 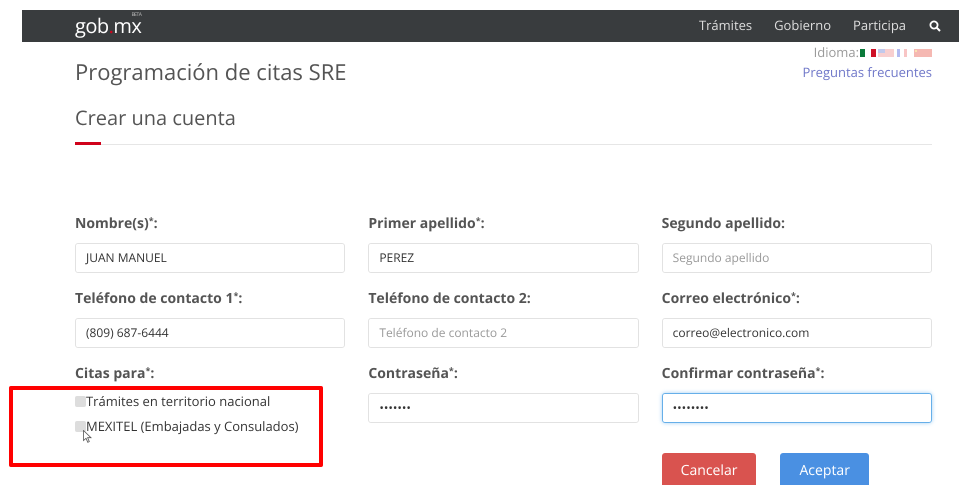 I want to click on france-flag-icon, so click(x=902, y=52).